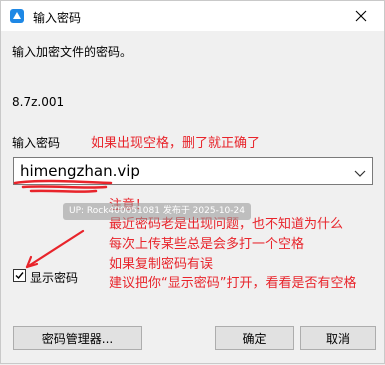 The height and width of the screenshot is (365, 385). I want to click on ok-button: 确定, so click(254, 338).